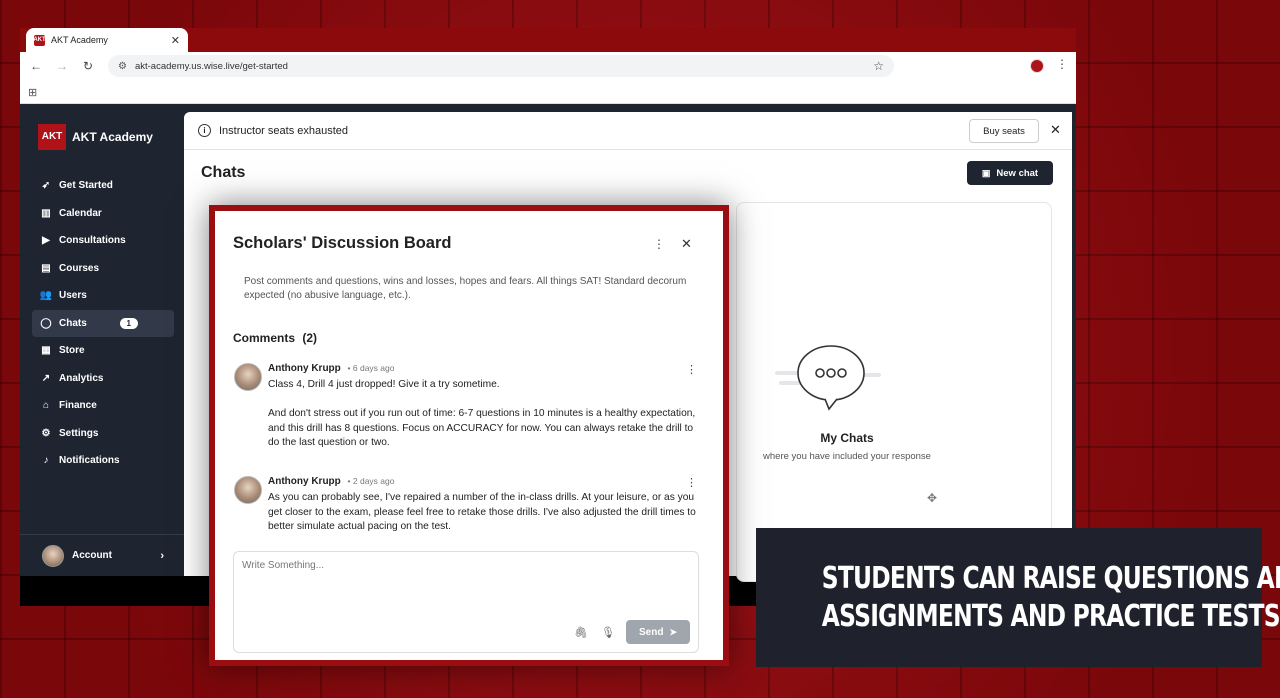 The image size is (1280, 698). I want to click on account-menu: Account ›, so click(102, 555).